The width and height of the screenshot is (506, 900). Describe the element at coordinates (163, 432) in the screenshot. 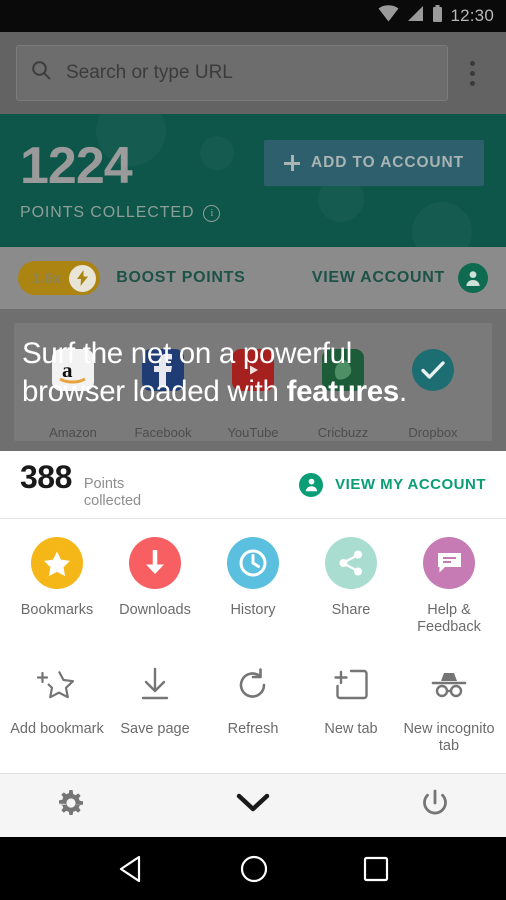

I see `shortcut-label: Facebook` at that location.